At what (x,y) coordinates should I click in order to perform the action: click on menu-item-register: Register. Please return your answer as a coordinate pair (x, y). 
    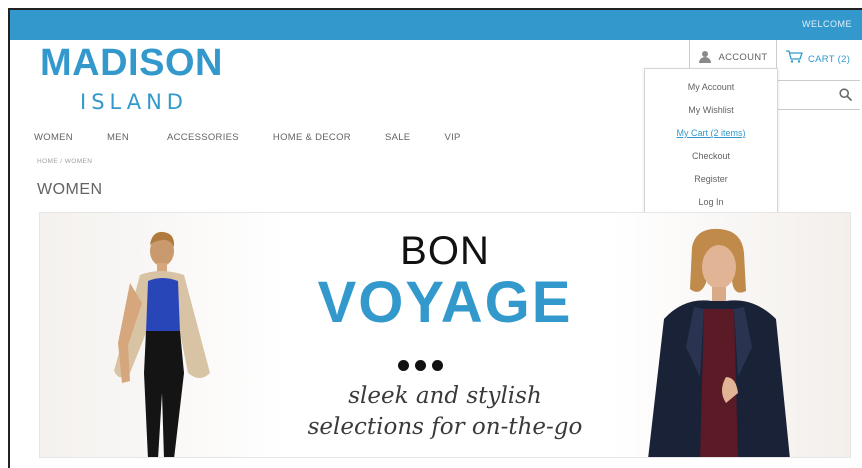
    Looking at the image, I should click on (711, 179).